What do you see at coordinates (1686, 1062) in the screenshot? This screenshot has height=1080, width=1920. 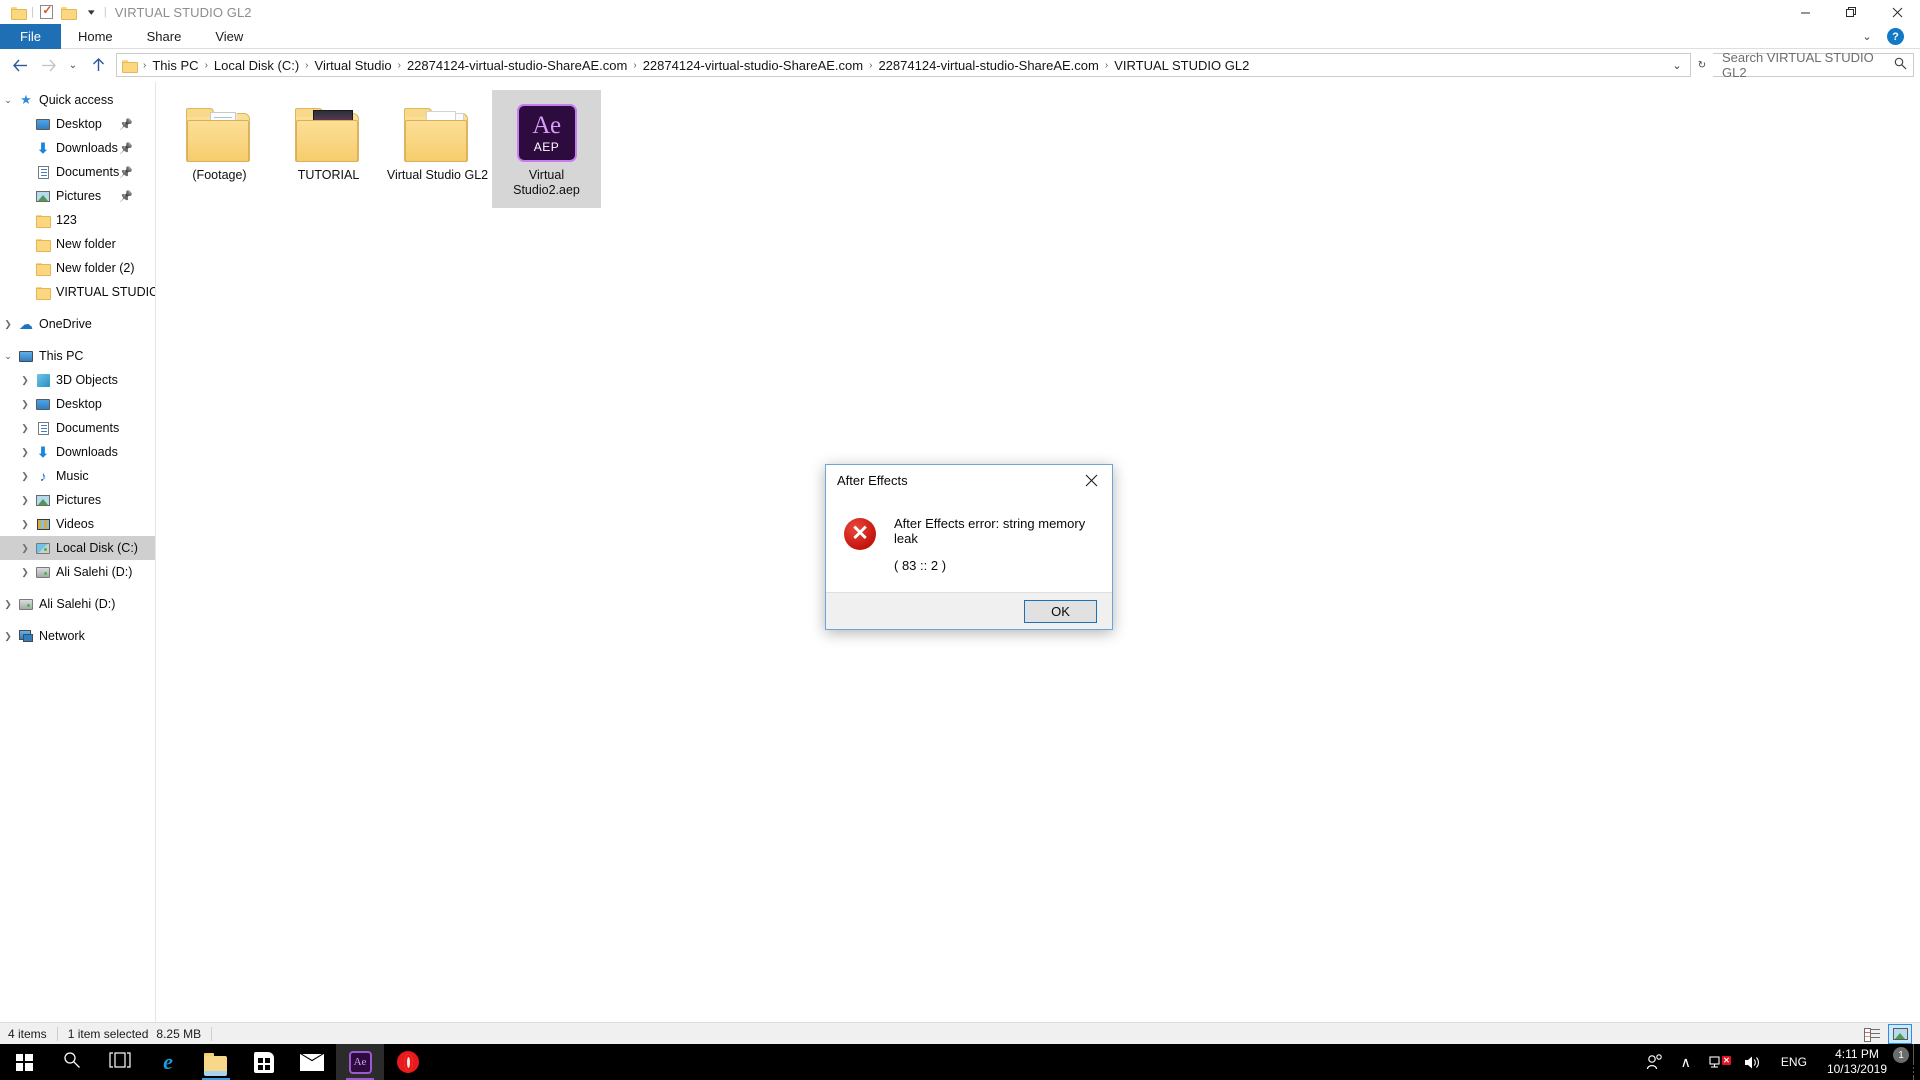 I see `tray-overflow-chevron-up-icon: ∧` at bounding box center [1686, 1062].